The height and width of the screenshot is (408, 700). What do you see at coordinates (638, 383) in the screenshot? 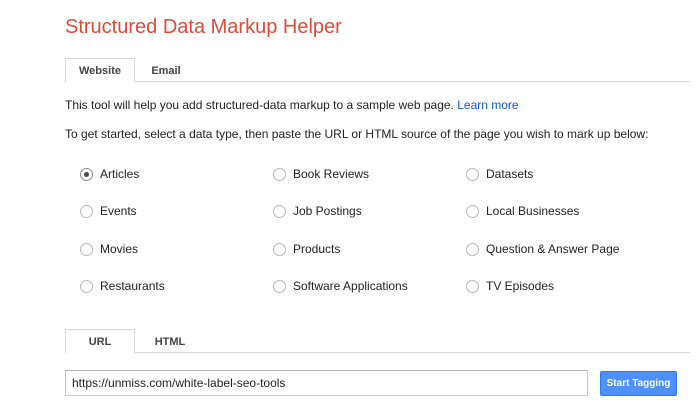
I see `start-tagging-button: Start Tagging` at bounding box center [638, 383].